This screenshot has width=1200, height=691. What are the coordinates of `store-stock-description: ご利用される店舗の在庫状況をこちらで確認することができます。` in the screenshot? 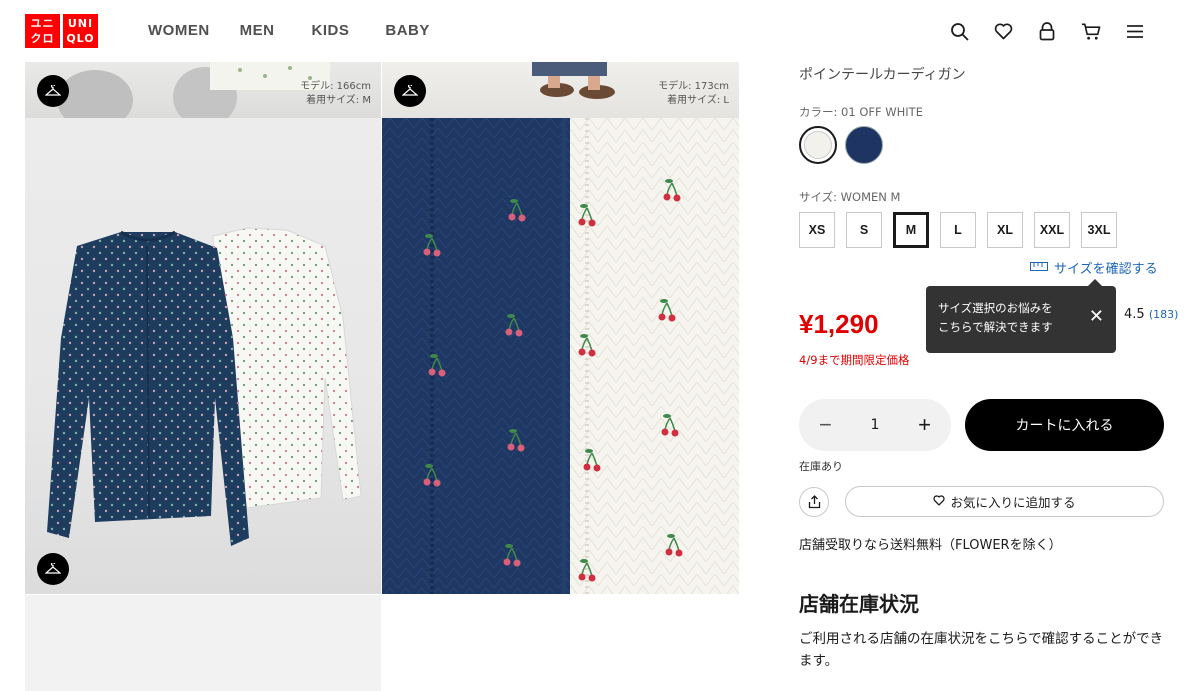 It's located at (981, 650).